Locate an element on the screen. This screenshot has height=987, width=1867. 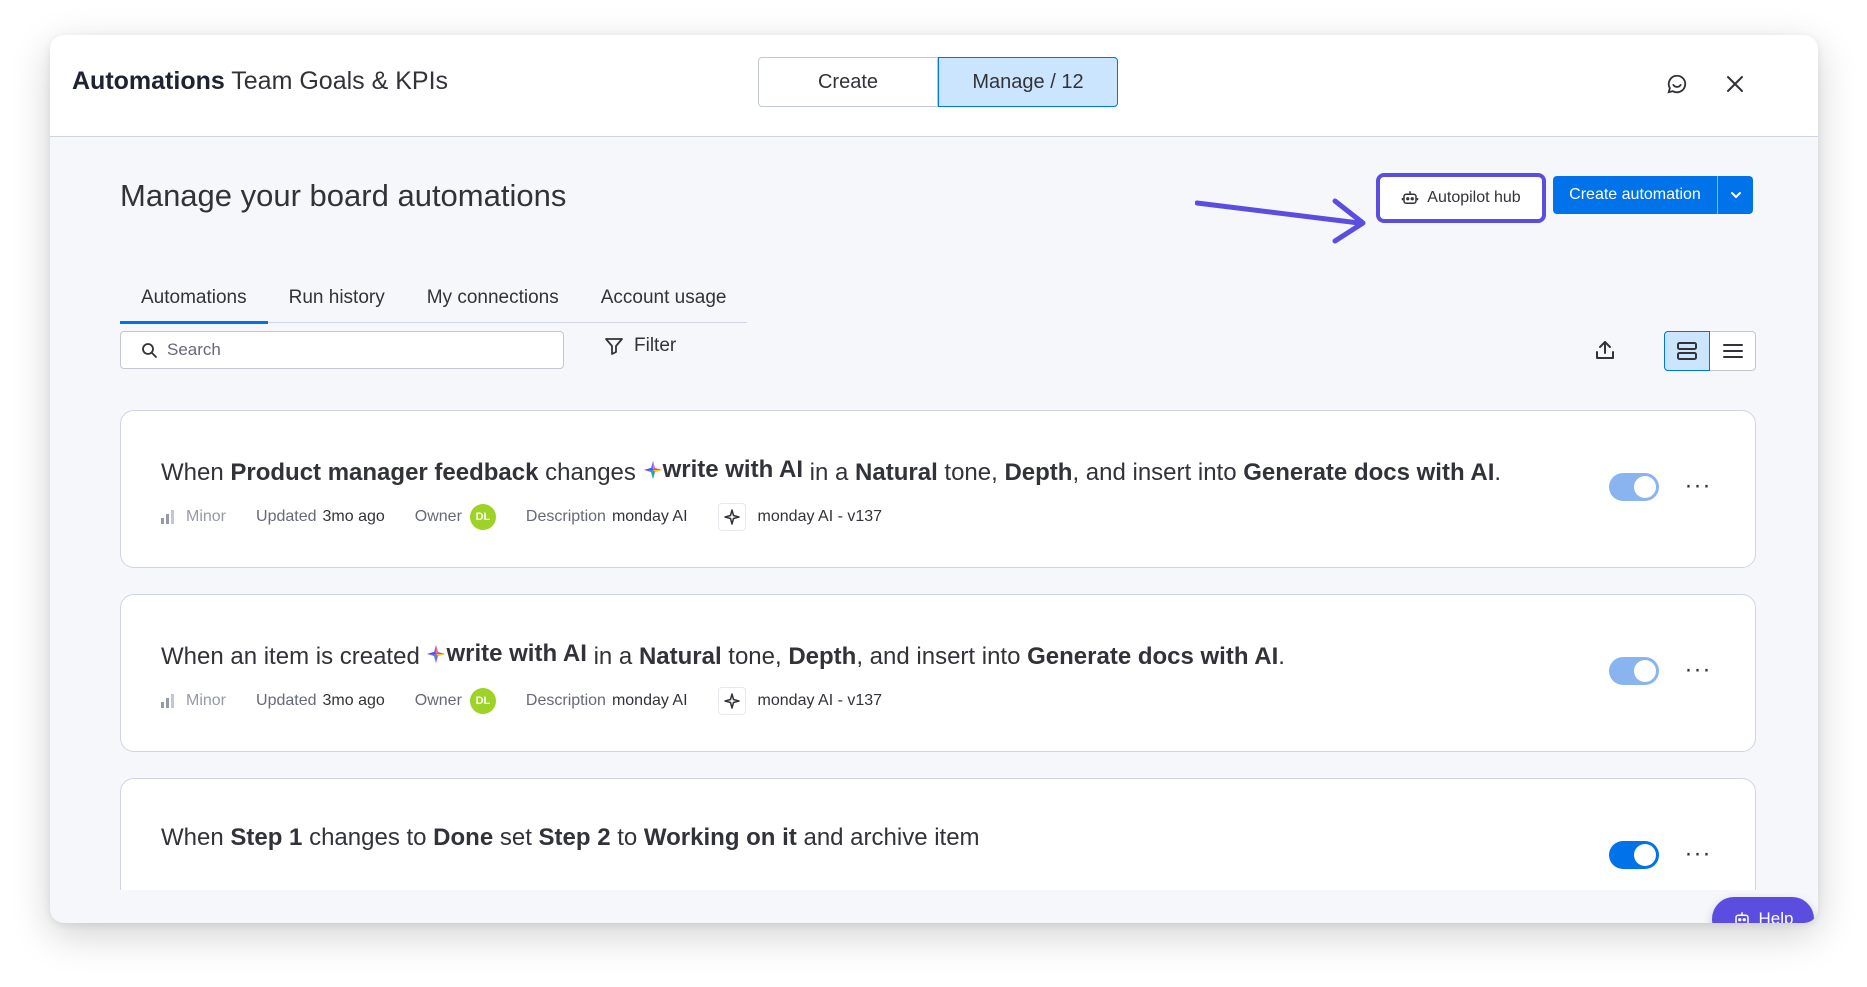
recipe-token: Step 2 is located at coordinates (574, 837).